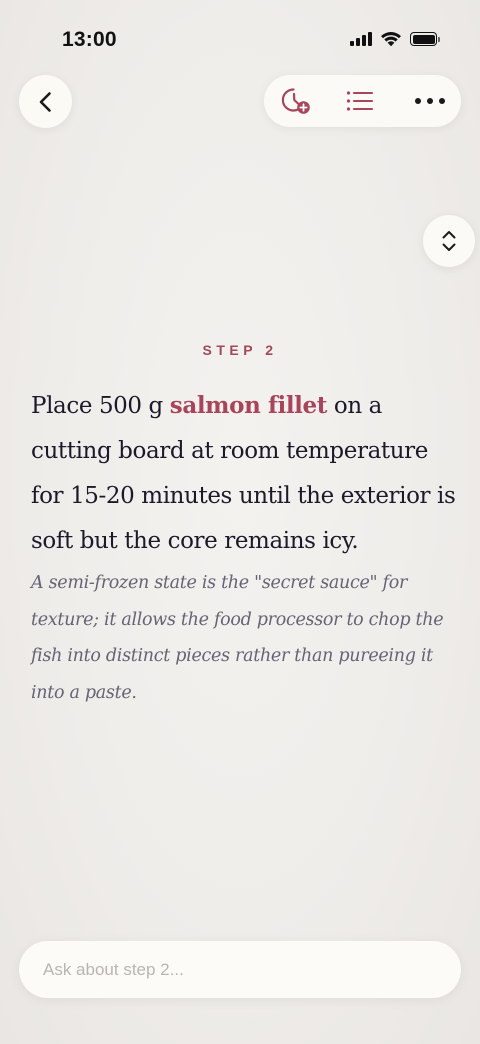 This screenshot has width=480, height=1044. What do you see at coordinates (361, 39) in the screenshot?
I see `signal-icon` at bounding box center [361, 39].